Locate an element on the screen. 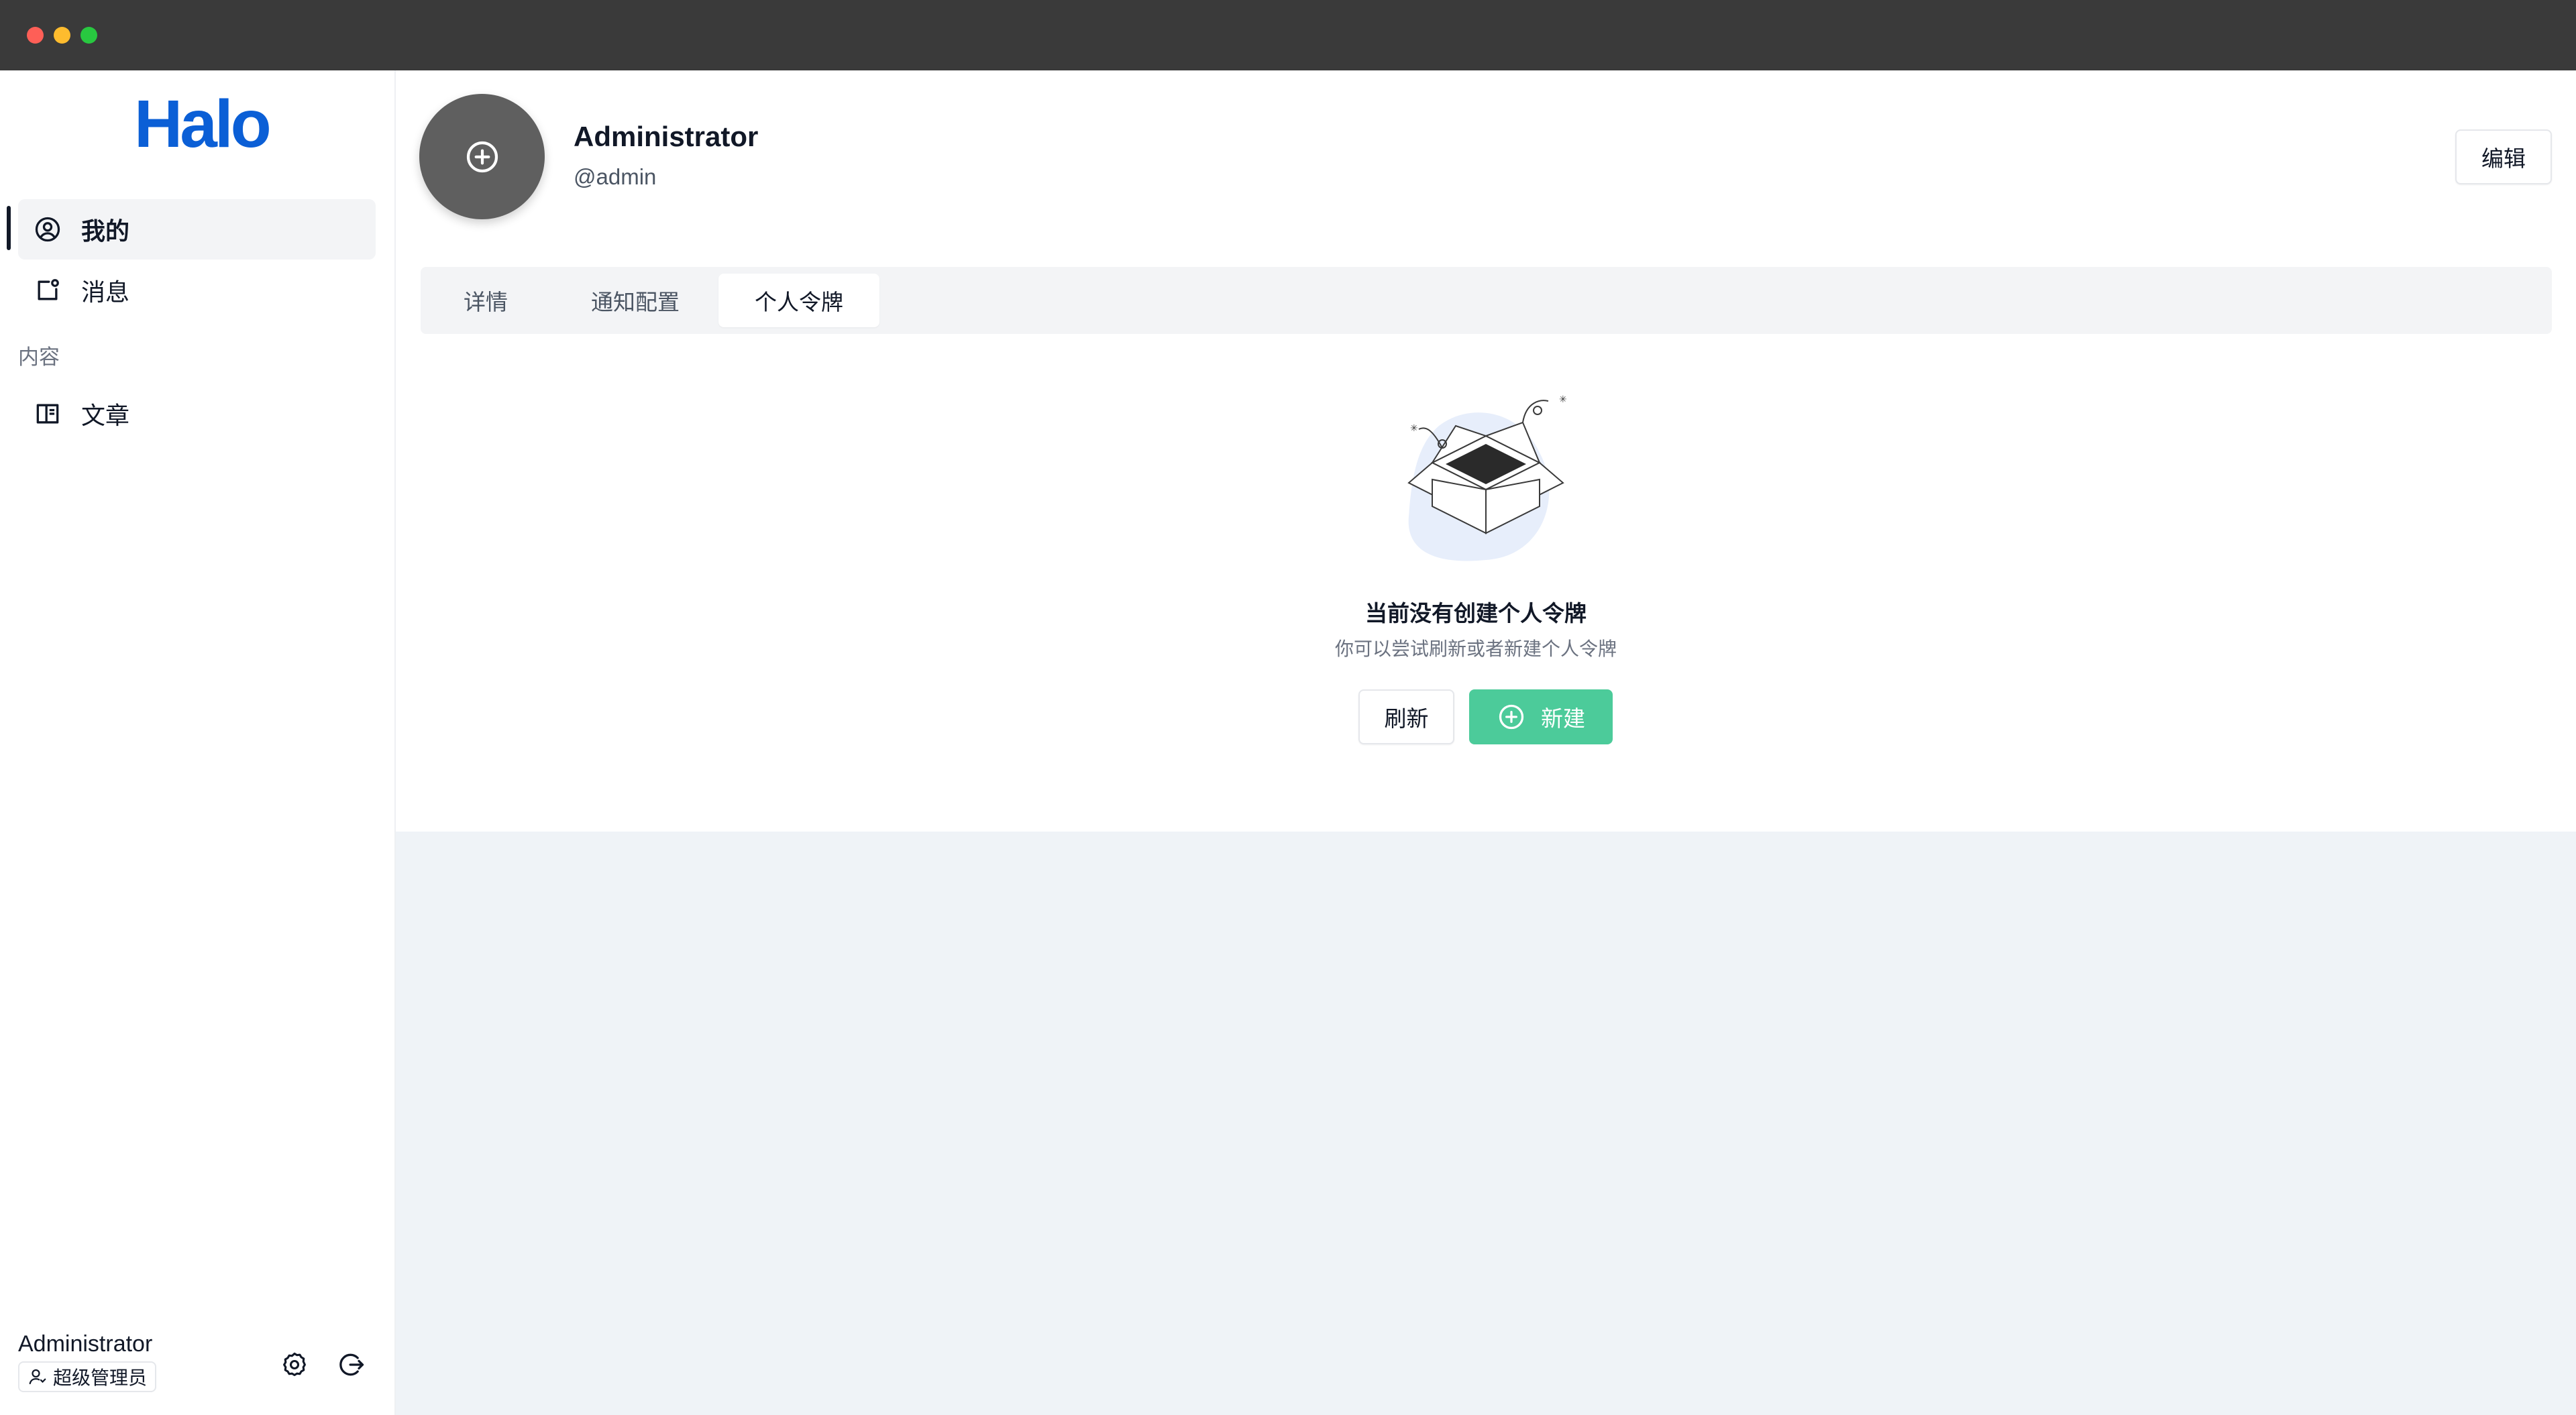 The height and width of the screenshot is (1415, 2576). gear-icon is located at coordinates (294, 1364).